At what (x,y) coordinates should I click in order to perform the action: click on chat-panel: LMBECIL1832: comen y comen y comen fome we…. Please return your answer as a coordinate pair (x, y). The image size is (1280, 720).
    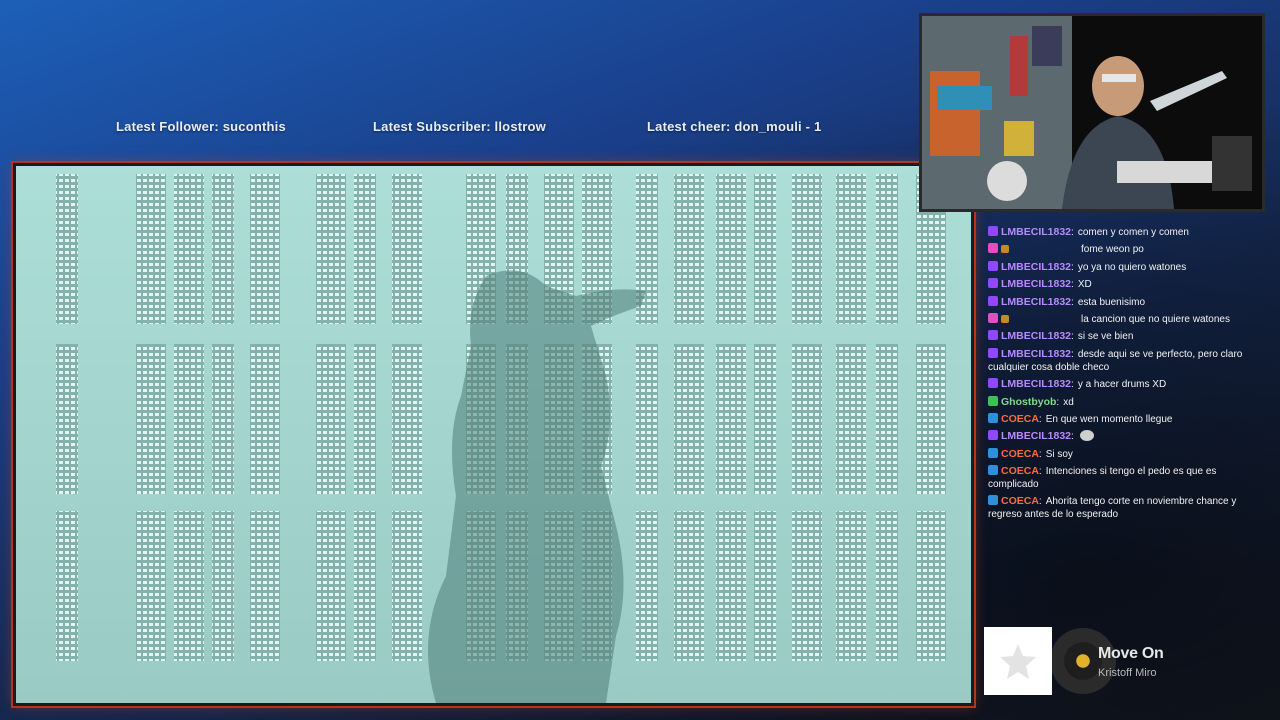
    Looking at the image, I should click on (1124, 376).